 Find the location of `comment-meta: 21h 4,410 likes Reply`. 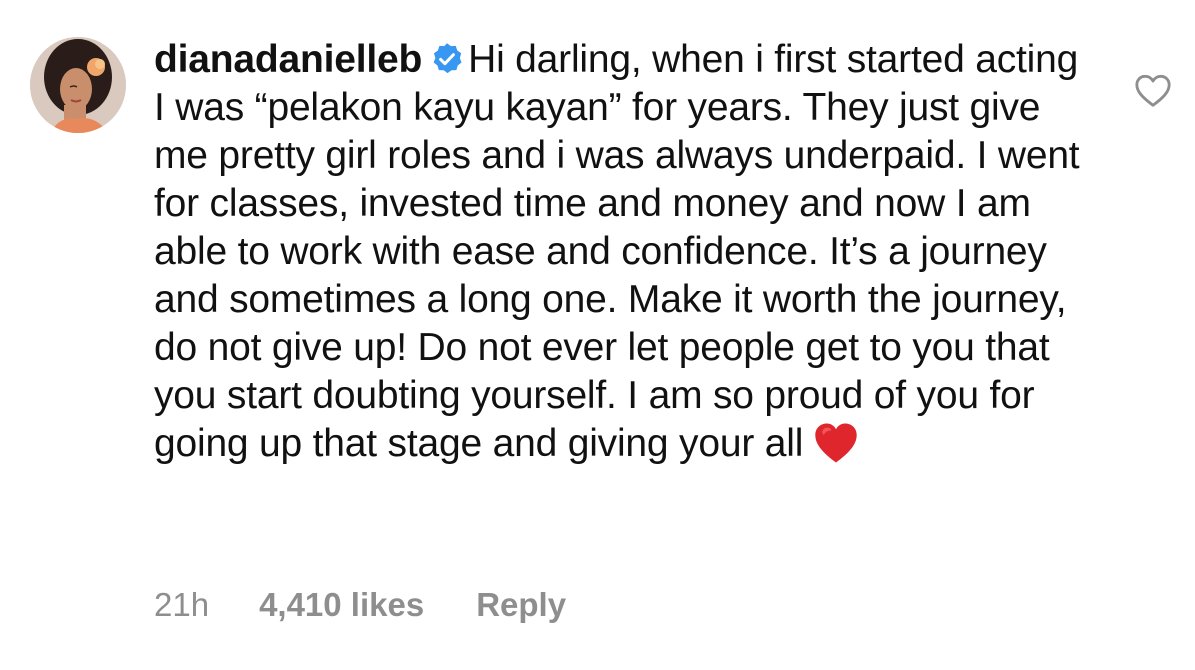

comment-meta: 21h 4,410 likes Reply is located at coordinates (360, 605).